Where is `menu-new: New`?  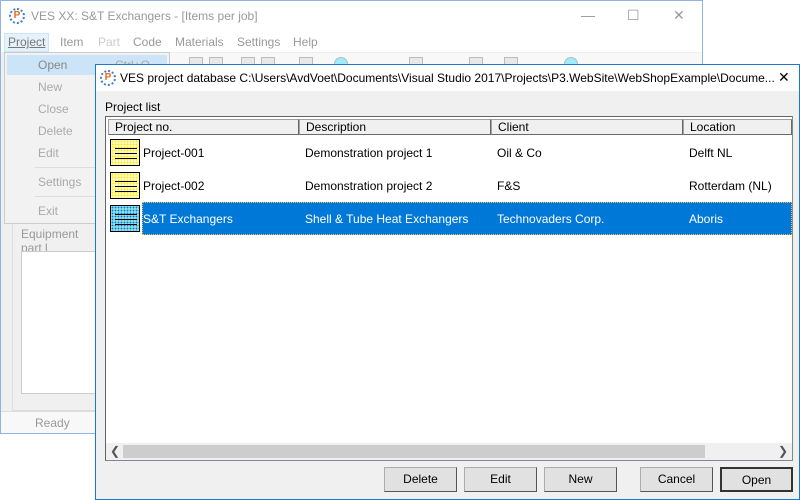
menu-new: New is located at coordinates (50, 87).